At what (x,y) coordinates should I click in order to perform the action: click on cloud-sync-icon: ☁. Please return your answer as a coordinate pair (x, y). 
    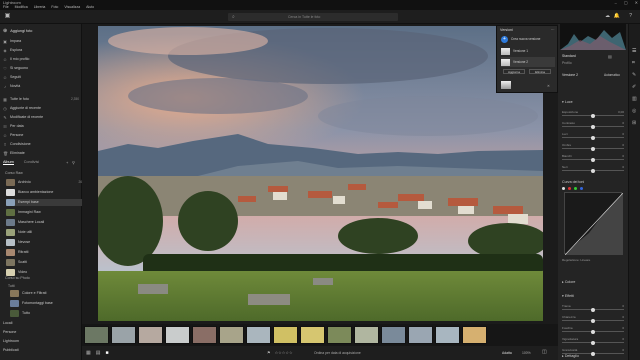
    Looking at the image, I should click on (607, 16).